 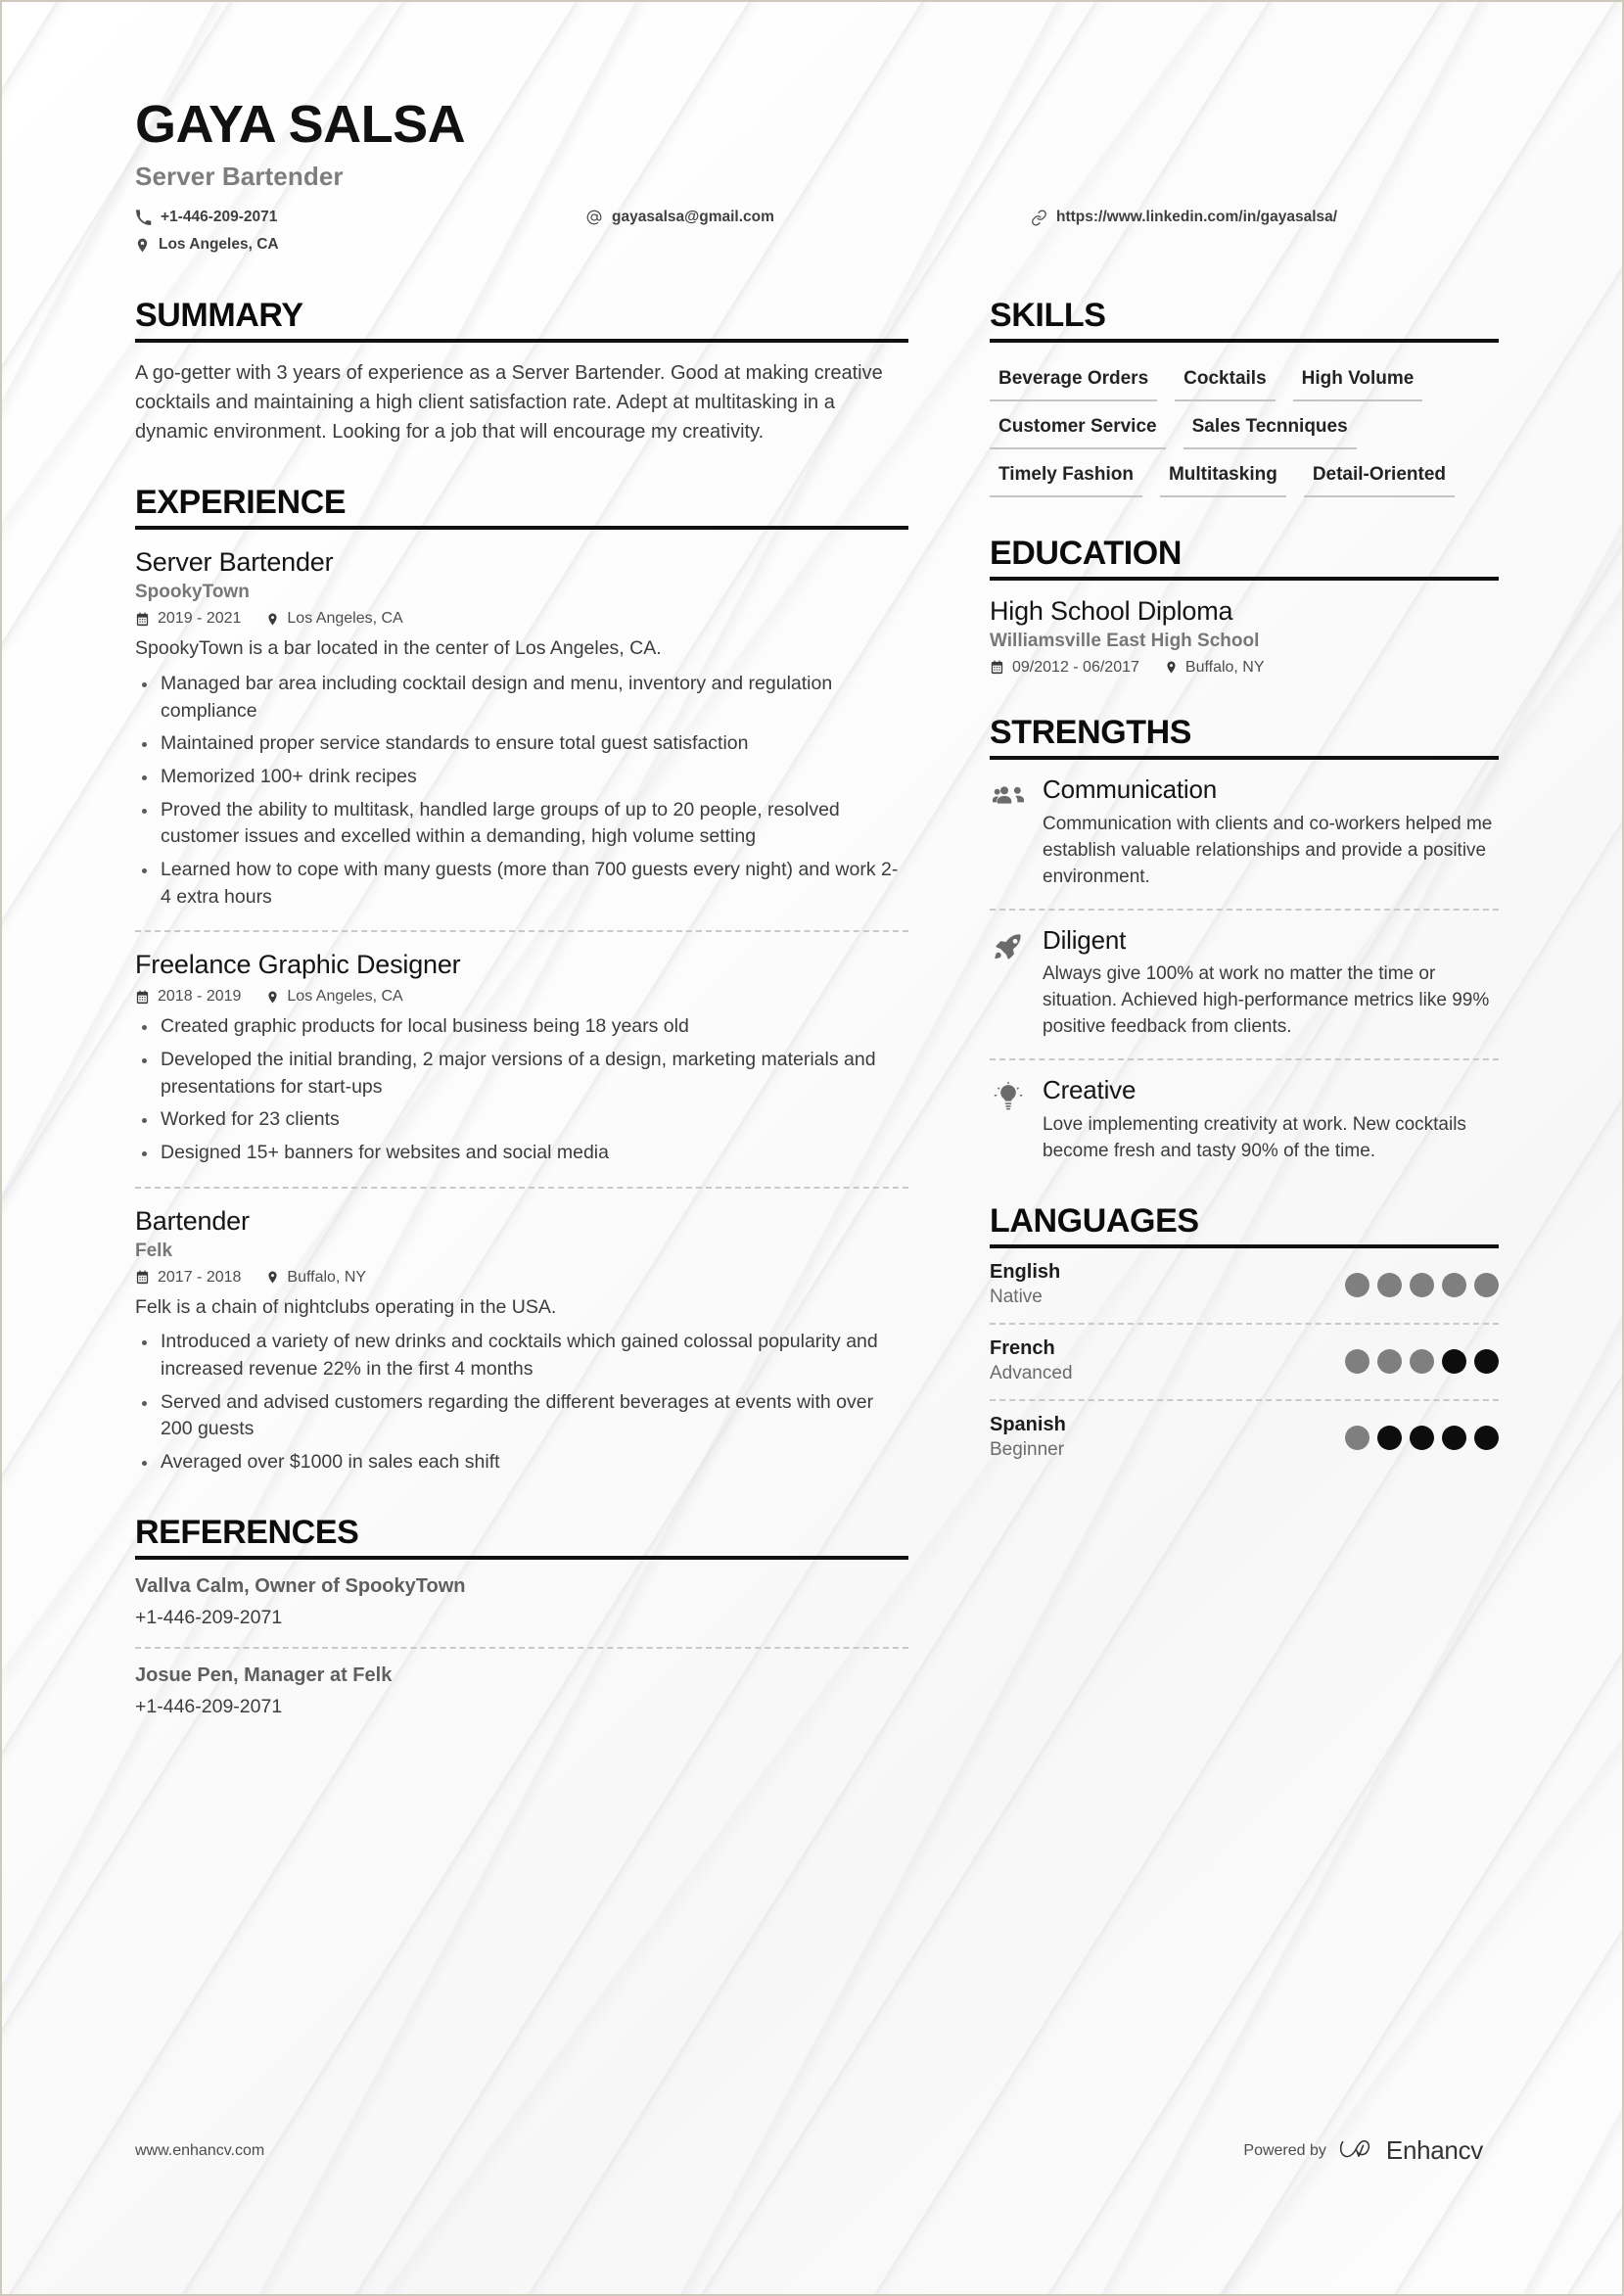 I want to click on job-bullet: Averaged over $1000 in sales each shift, so click(x=521, y=1462).